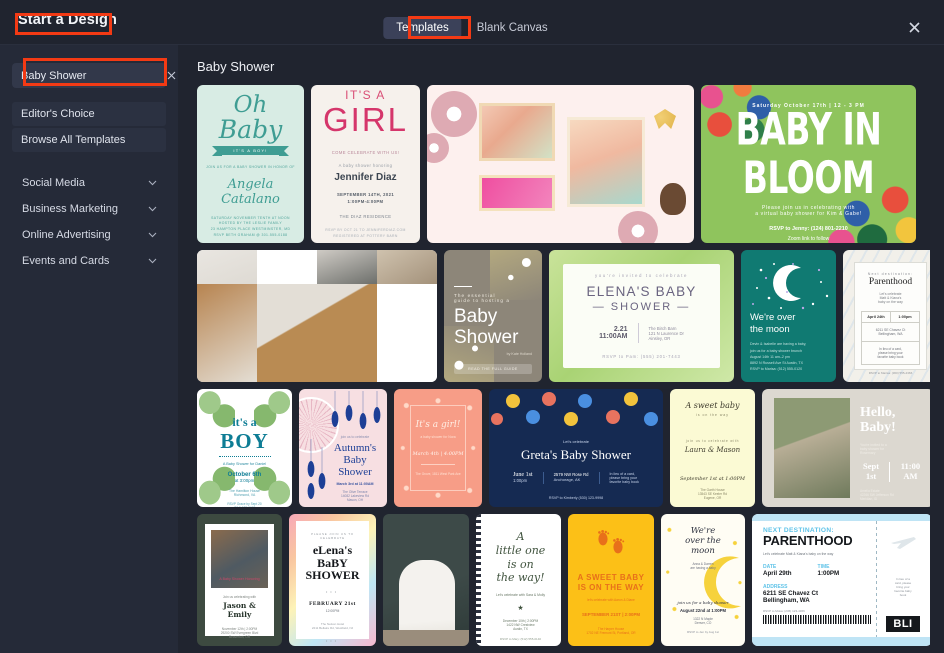  What do you see at coordinates (576, 498) in the screenshot?
I see `greta-rsvp: RSVP to Kimberly (530) 123-9998` at bounding box center [576, 498].